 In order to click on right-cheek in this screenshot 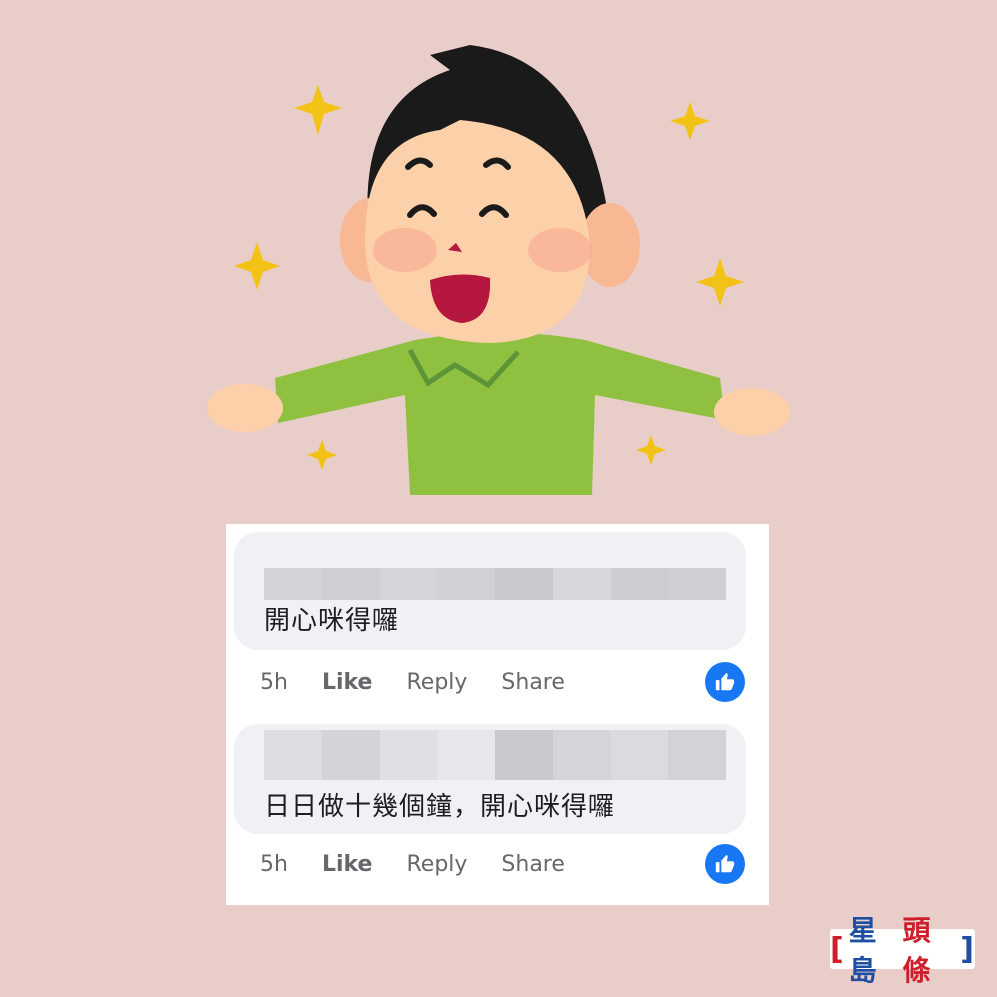, I will do `click(560, 250)`.